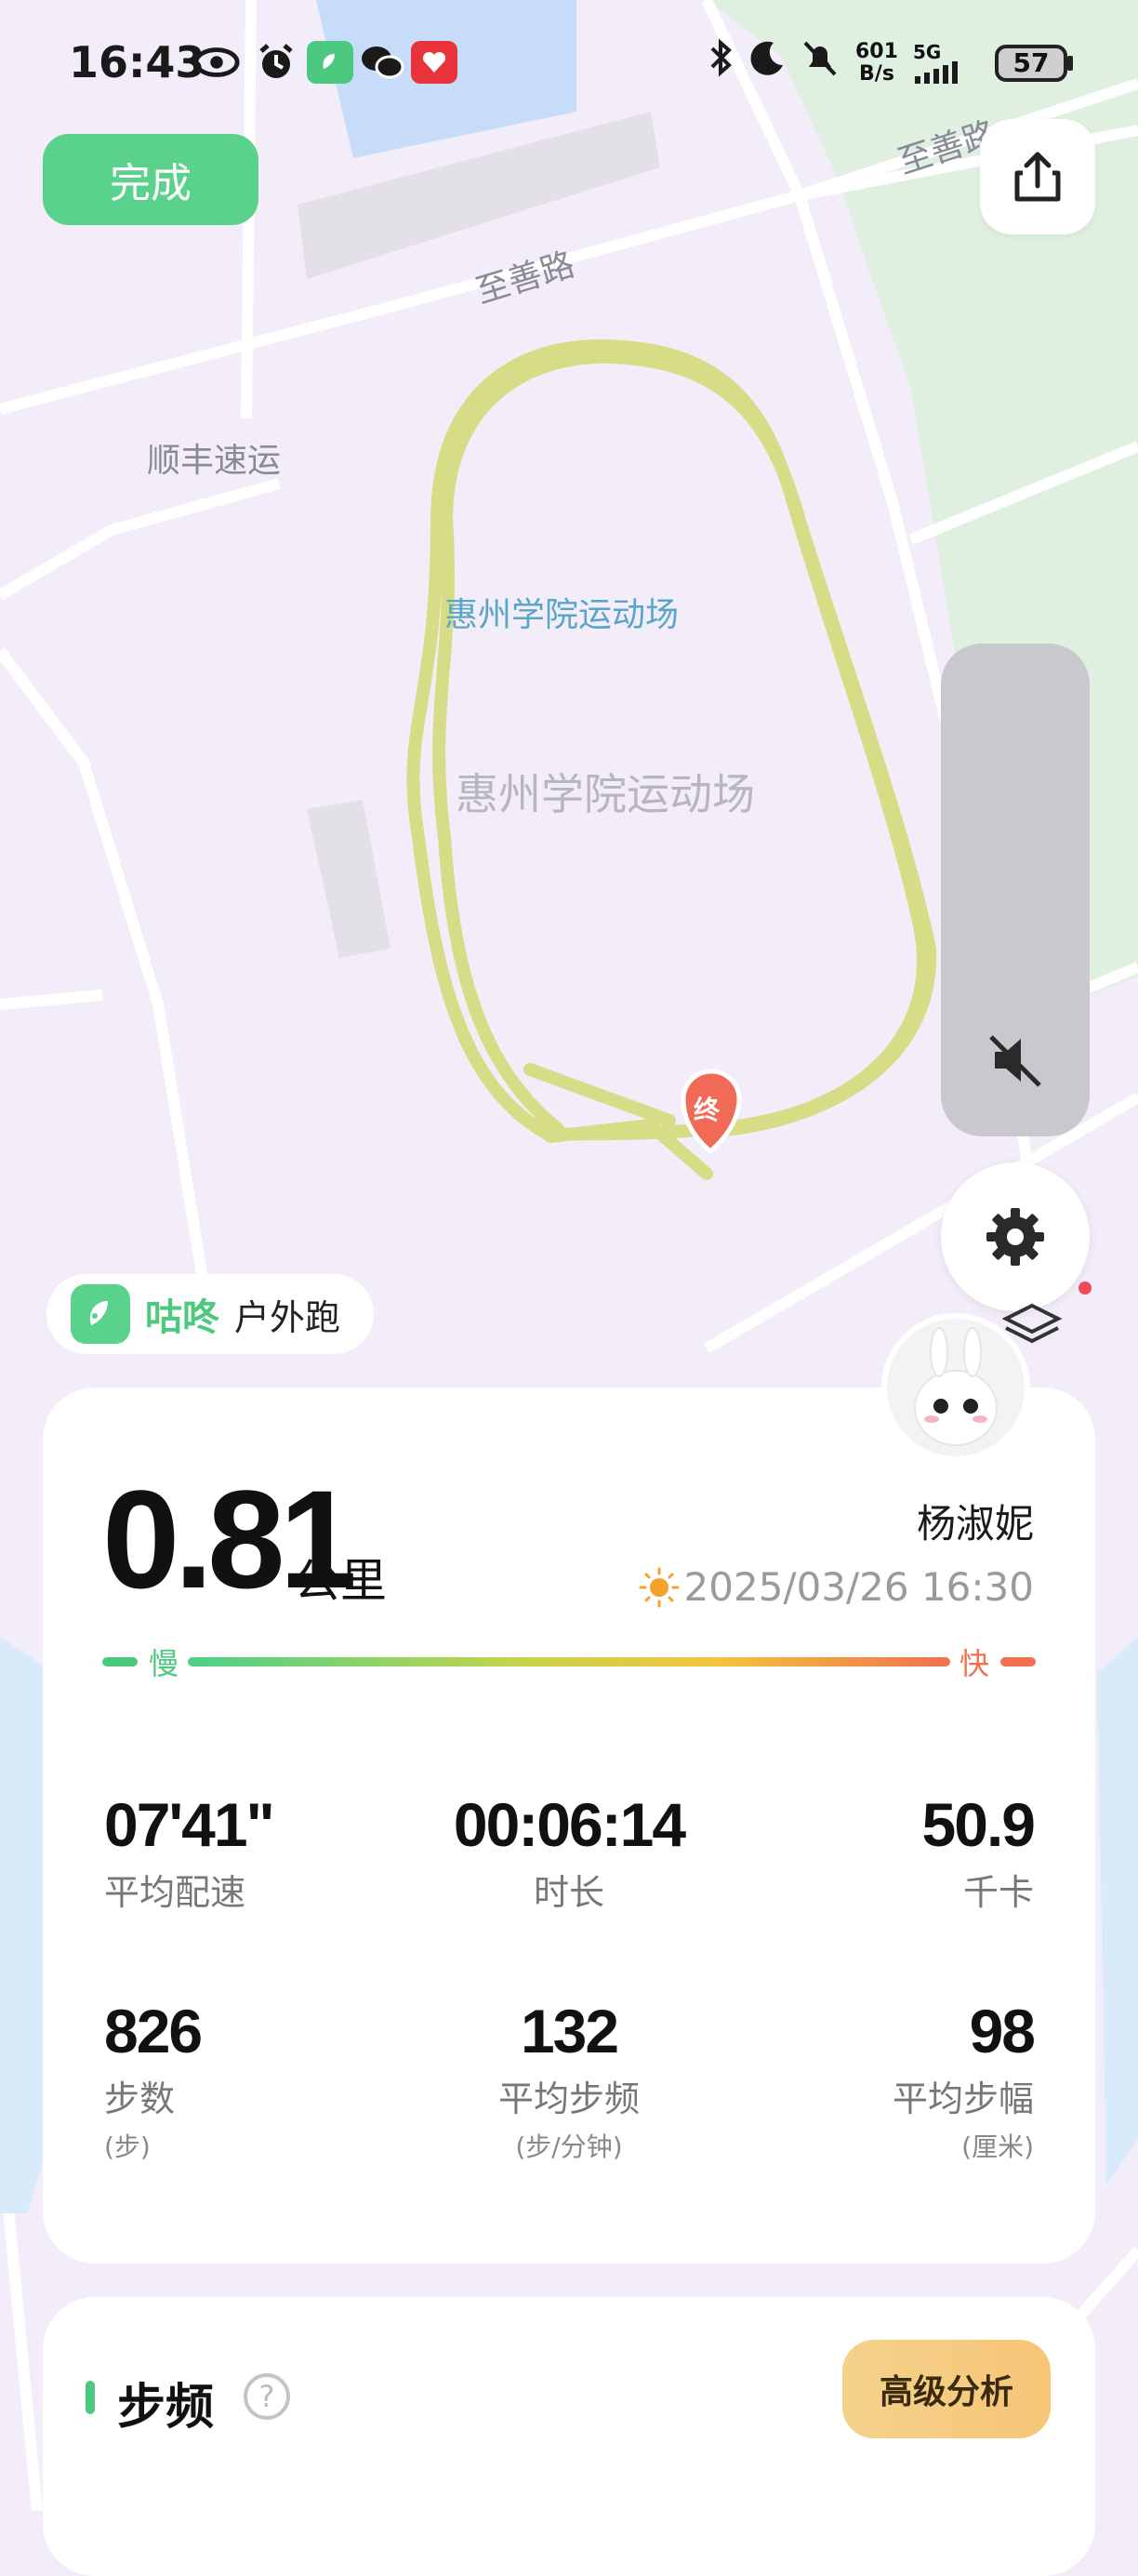 The image size is (1138, 2576). I want to click on advanced-analysis-button: 高级分析, so click(946, 2389).